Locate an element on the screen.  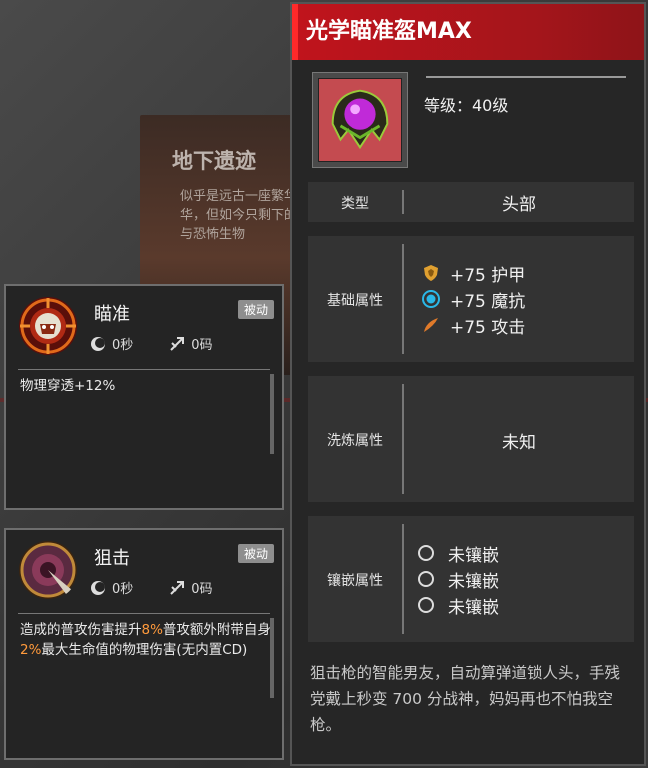
socket-attributes-label: 镶嵌属性 is located at coordinates (355, 581).